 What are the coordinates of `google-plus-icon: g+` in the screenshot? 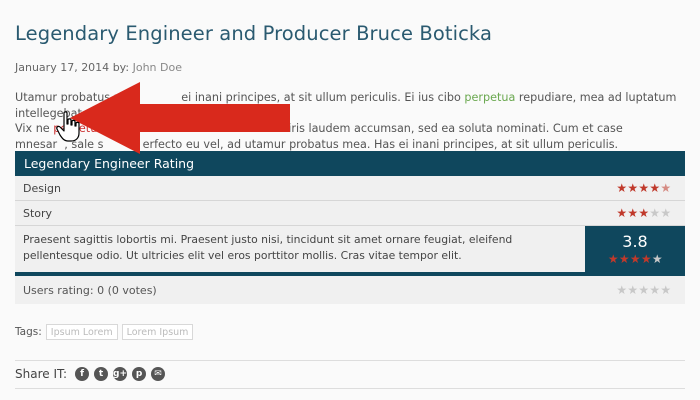 It's located at (120, 374).